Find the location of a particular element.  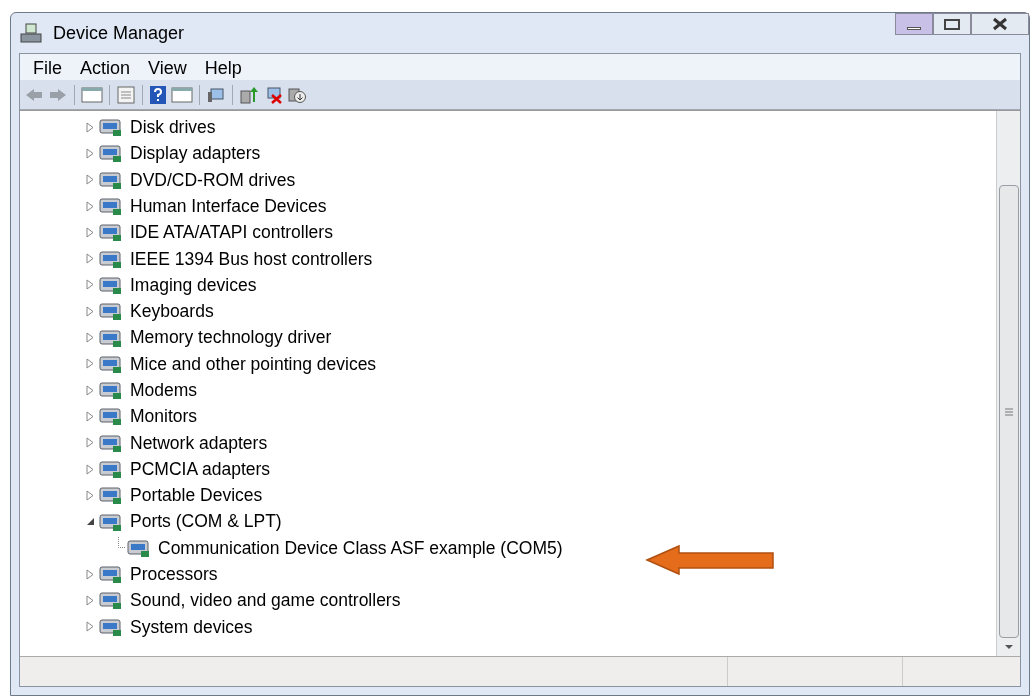

scrollbar-thumb is located at coordinates (1008, 411).